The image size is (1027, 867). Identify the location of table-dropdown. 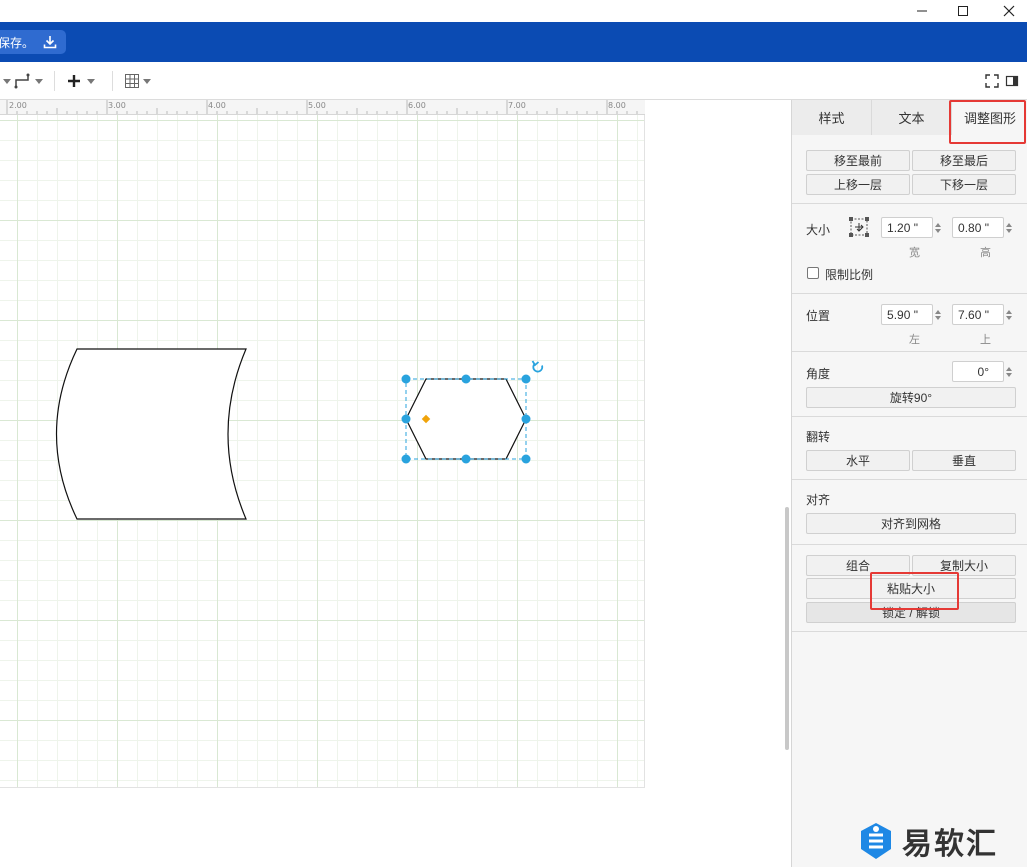
(137, 81).